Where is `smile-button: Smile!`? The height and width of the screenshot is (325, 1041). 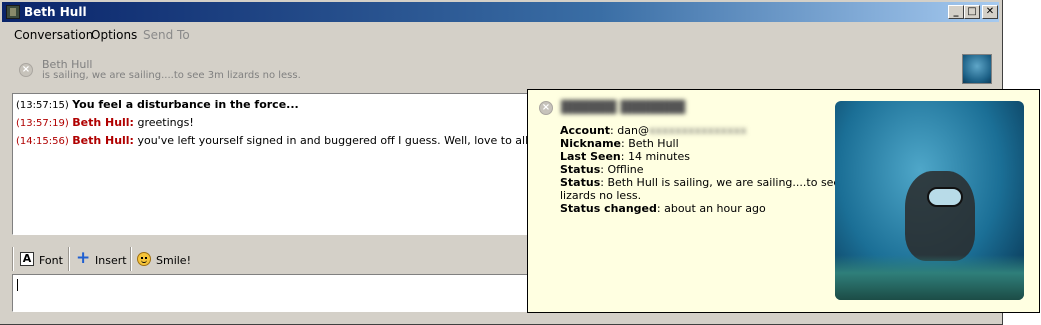
smile-button: Smile! is located at coordinates (167, 259).